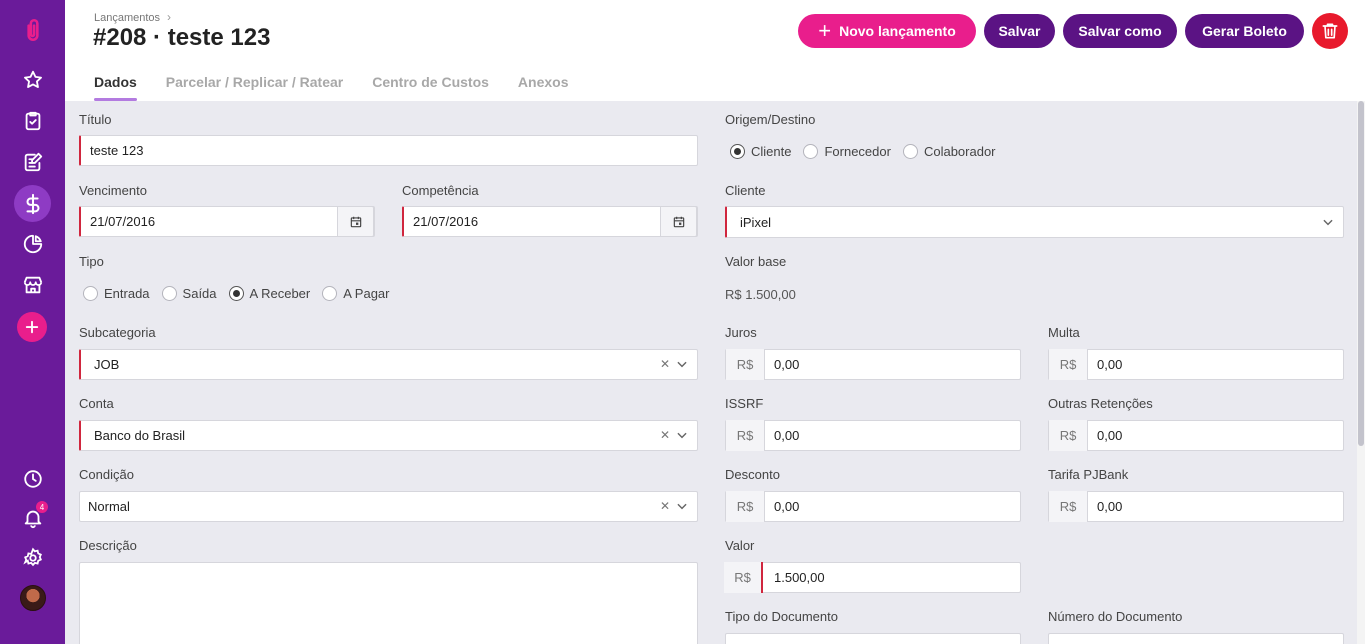  I want to click on juros-label: Juros, so click(741, 332).